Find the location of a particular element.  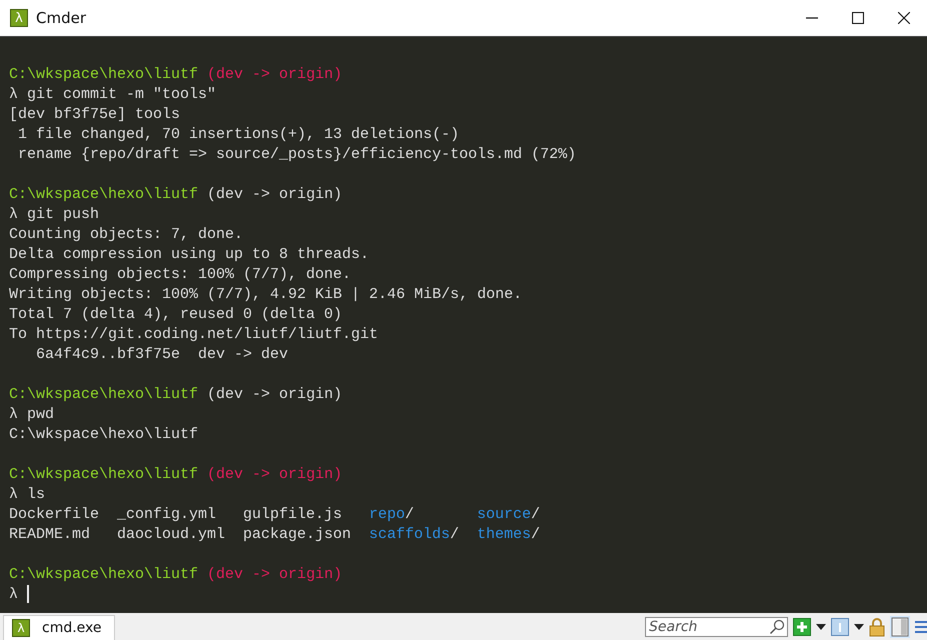

command-line: λ git push is located at coordinates (54, 214).